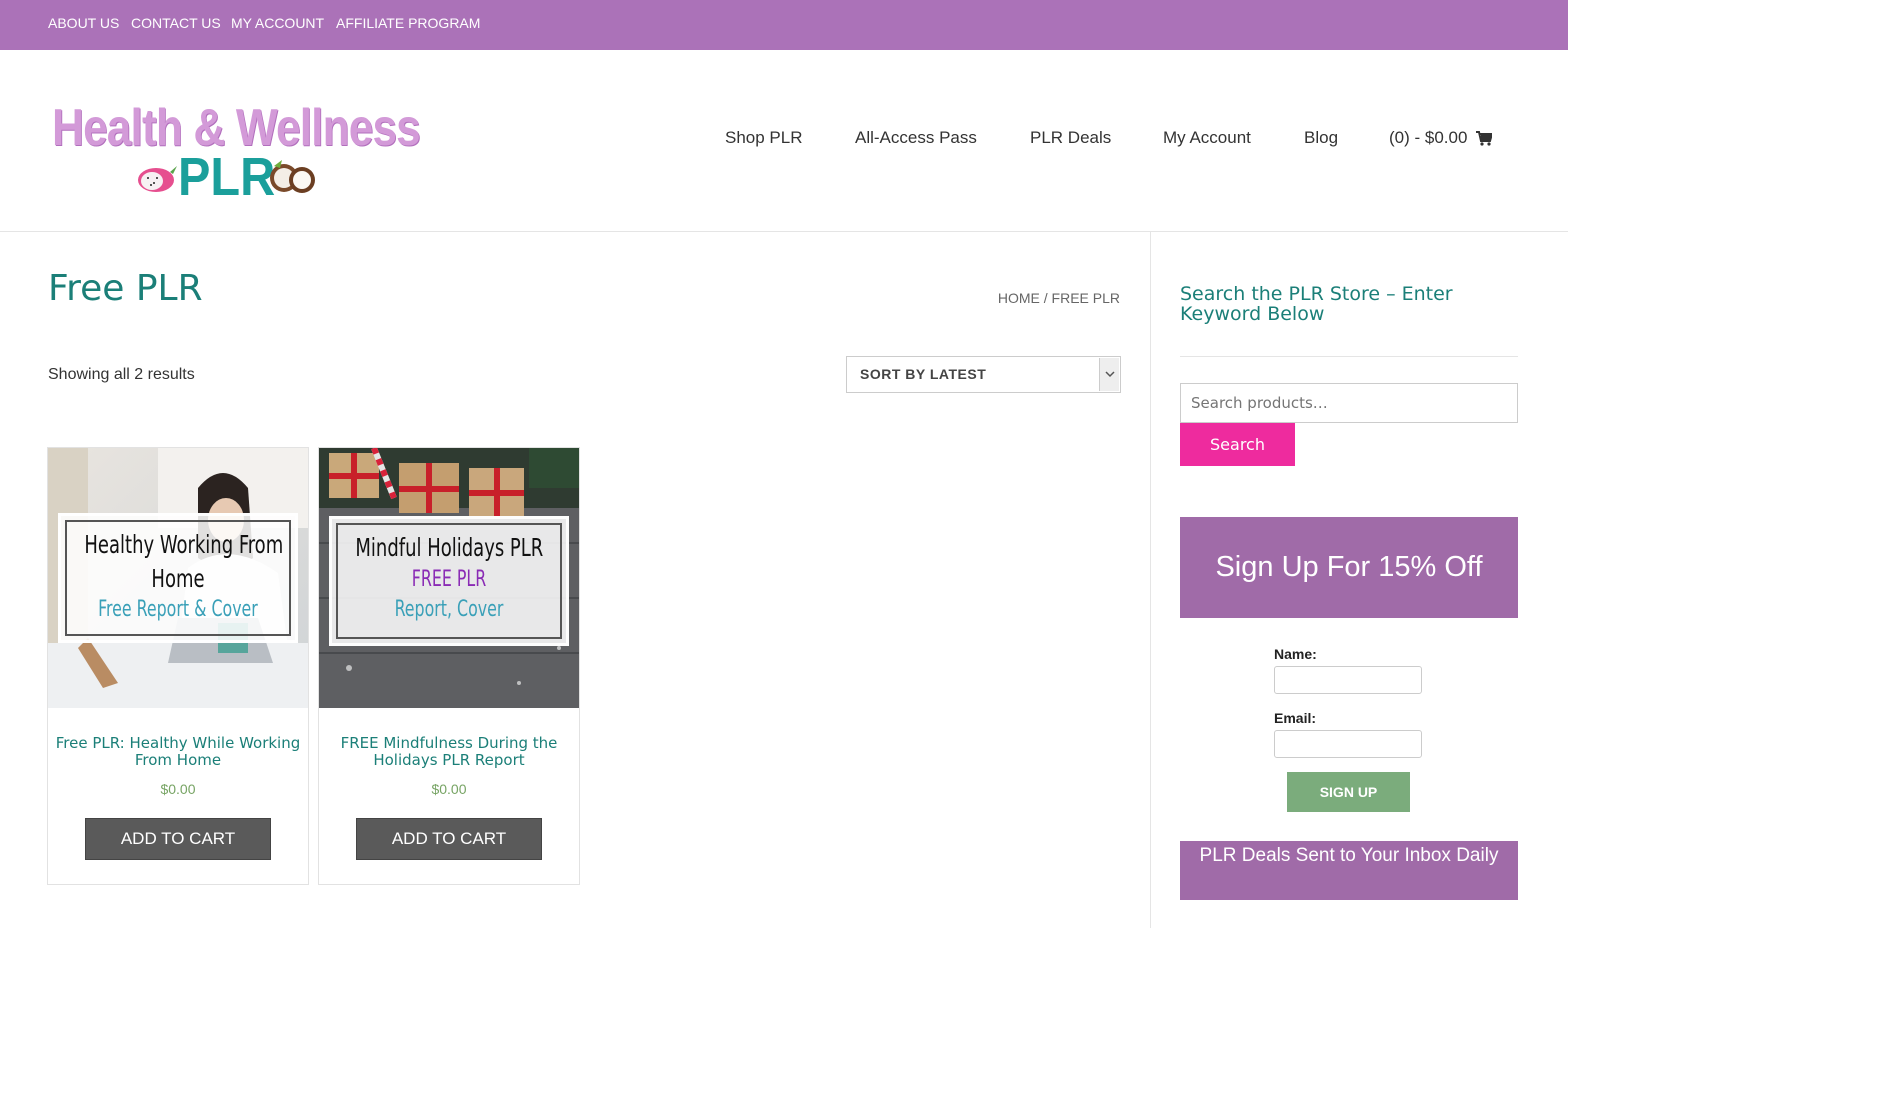  I want to click on overlay-subtitle: Free Report & Cover, so click(178, 609).